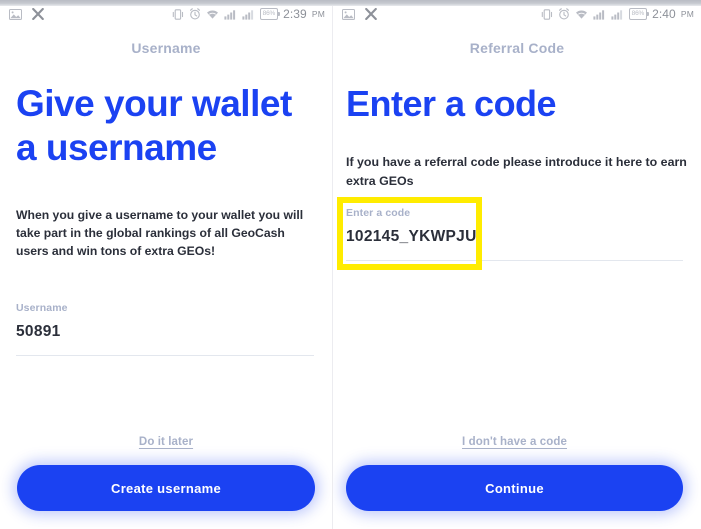  What do you see at coordinates (517, 48) in the screenshot?
I see `page-title-referral: Referral Code` at bounding box center [517, 48].